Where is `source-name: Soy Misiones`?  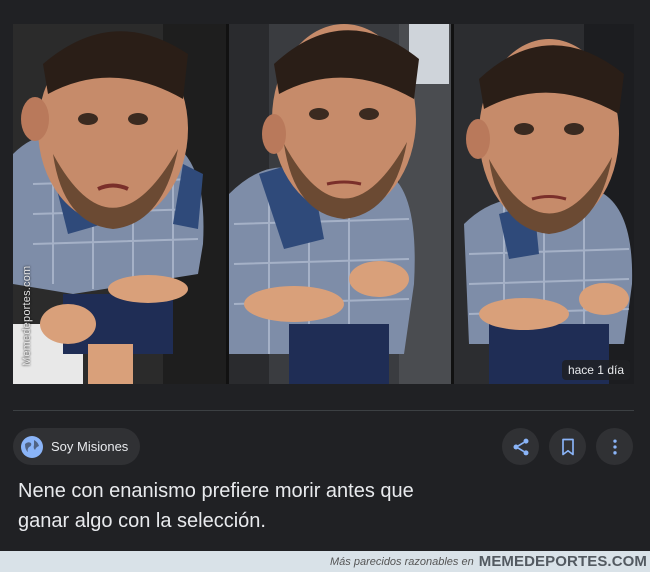
source-name: Soy Misiones is located at coordinates (90, 446).